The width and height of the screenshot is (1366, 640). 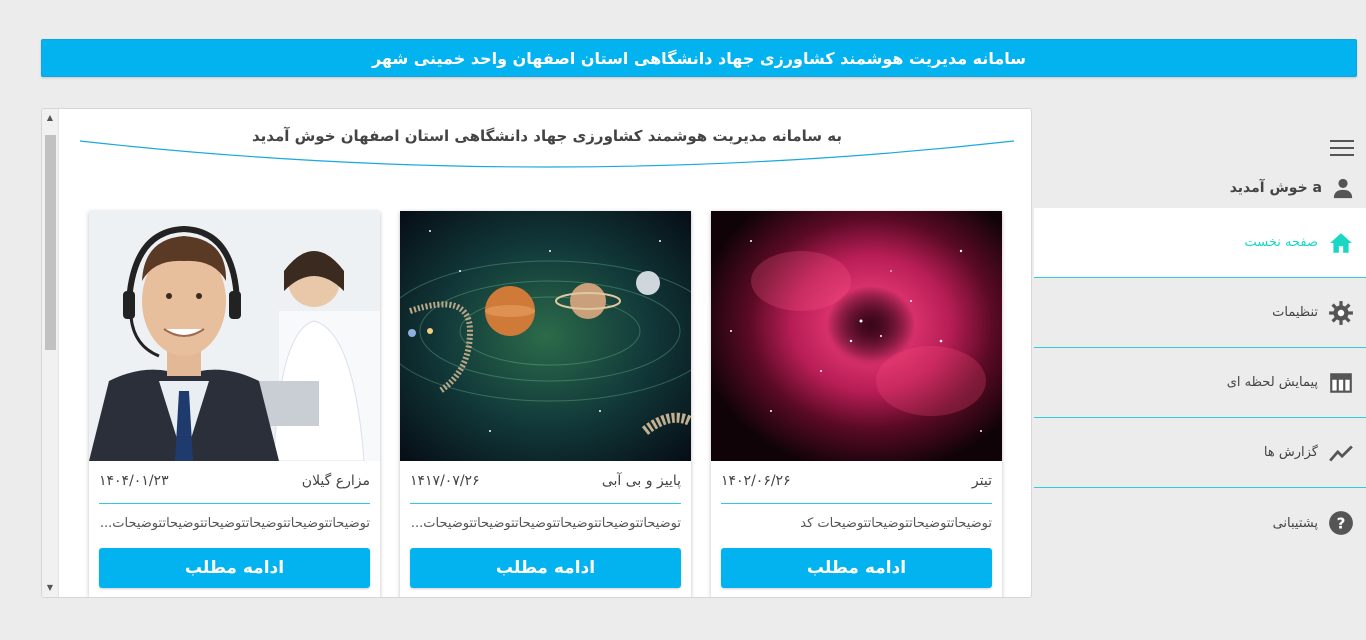 I want to click on user-greeting-row: a خوش آمدید, so click(x=1232, y=188).